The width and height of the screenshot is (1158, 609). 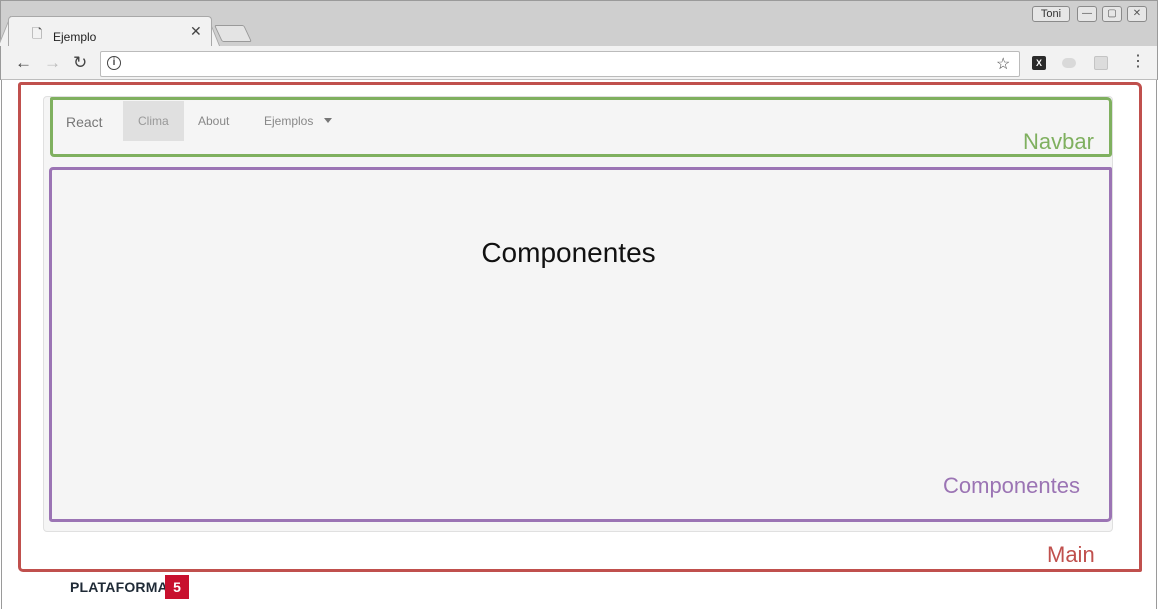 I want to click on navbar-annotation-label: Navbar, so click(x=1058, y=141).